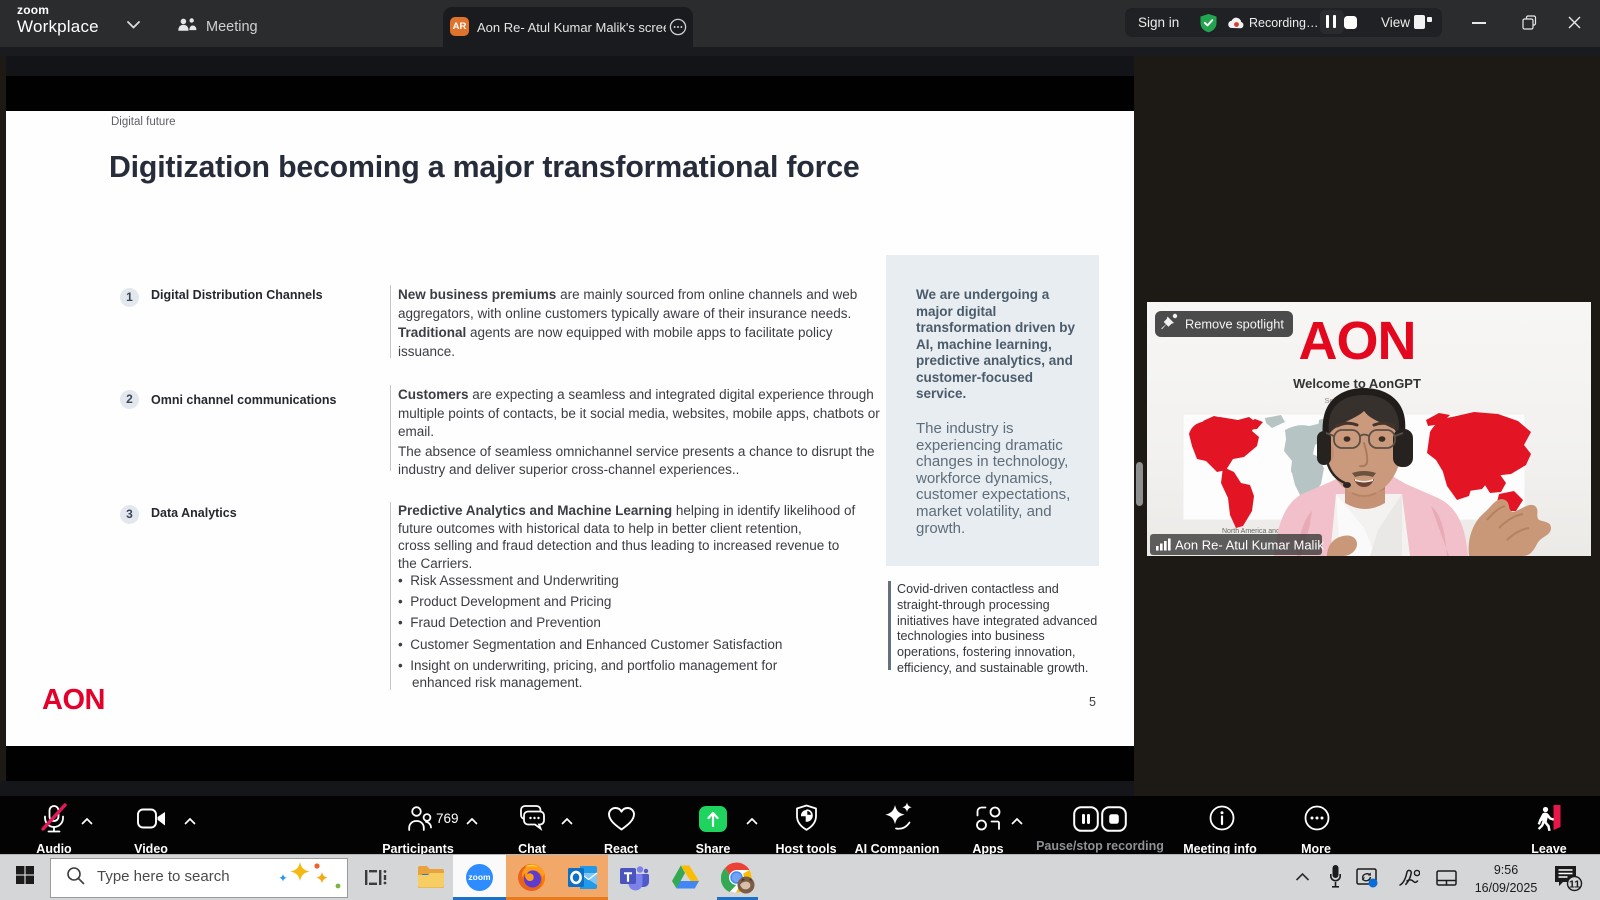 The width and height of the screenshot is (1600, 900). I want to click on svg-text: Remove spotlight, so click(1234, 324).